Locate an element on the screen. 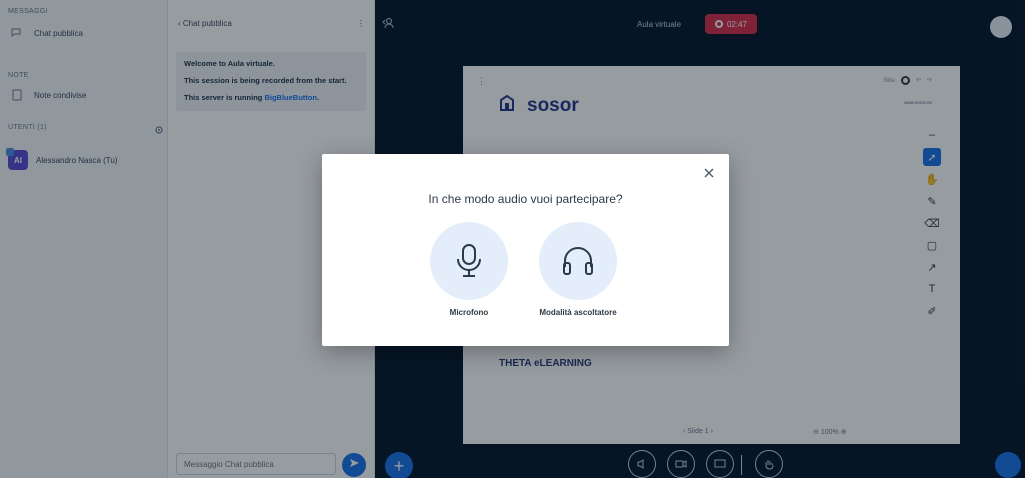  headphones-circle is located at coordinates (578, 261).